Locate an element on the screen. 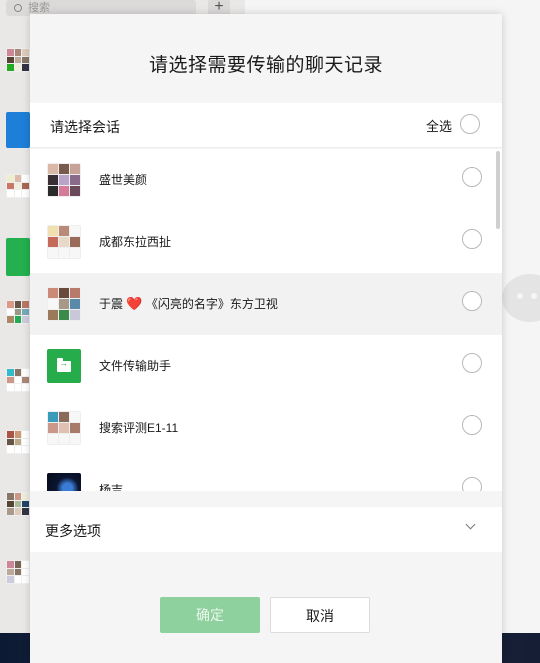 The height and width of the screenshot is (663, 540). conversation-name: 文件传输助手 is located at coordinates (135, 366).